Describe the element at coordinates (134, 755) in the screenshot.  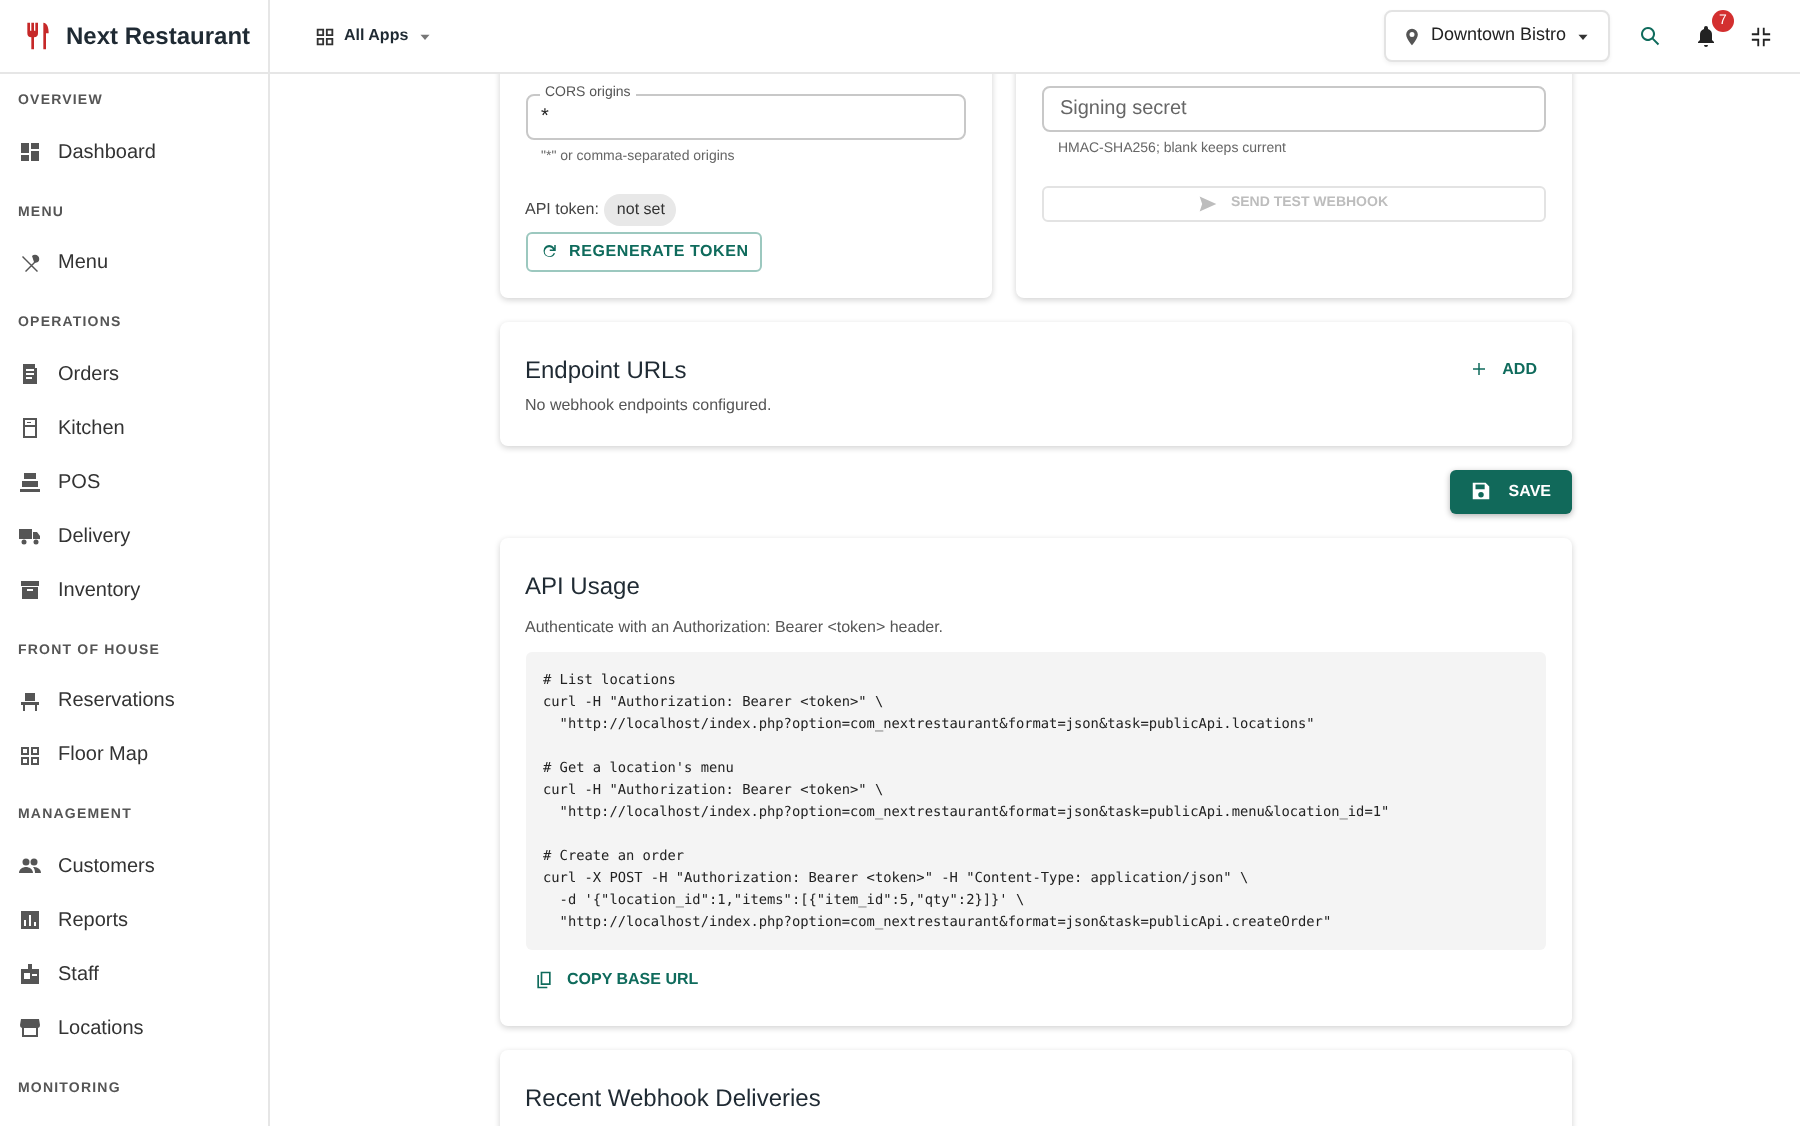
I see `sidebar-item: Floor Map` at that location.